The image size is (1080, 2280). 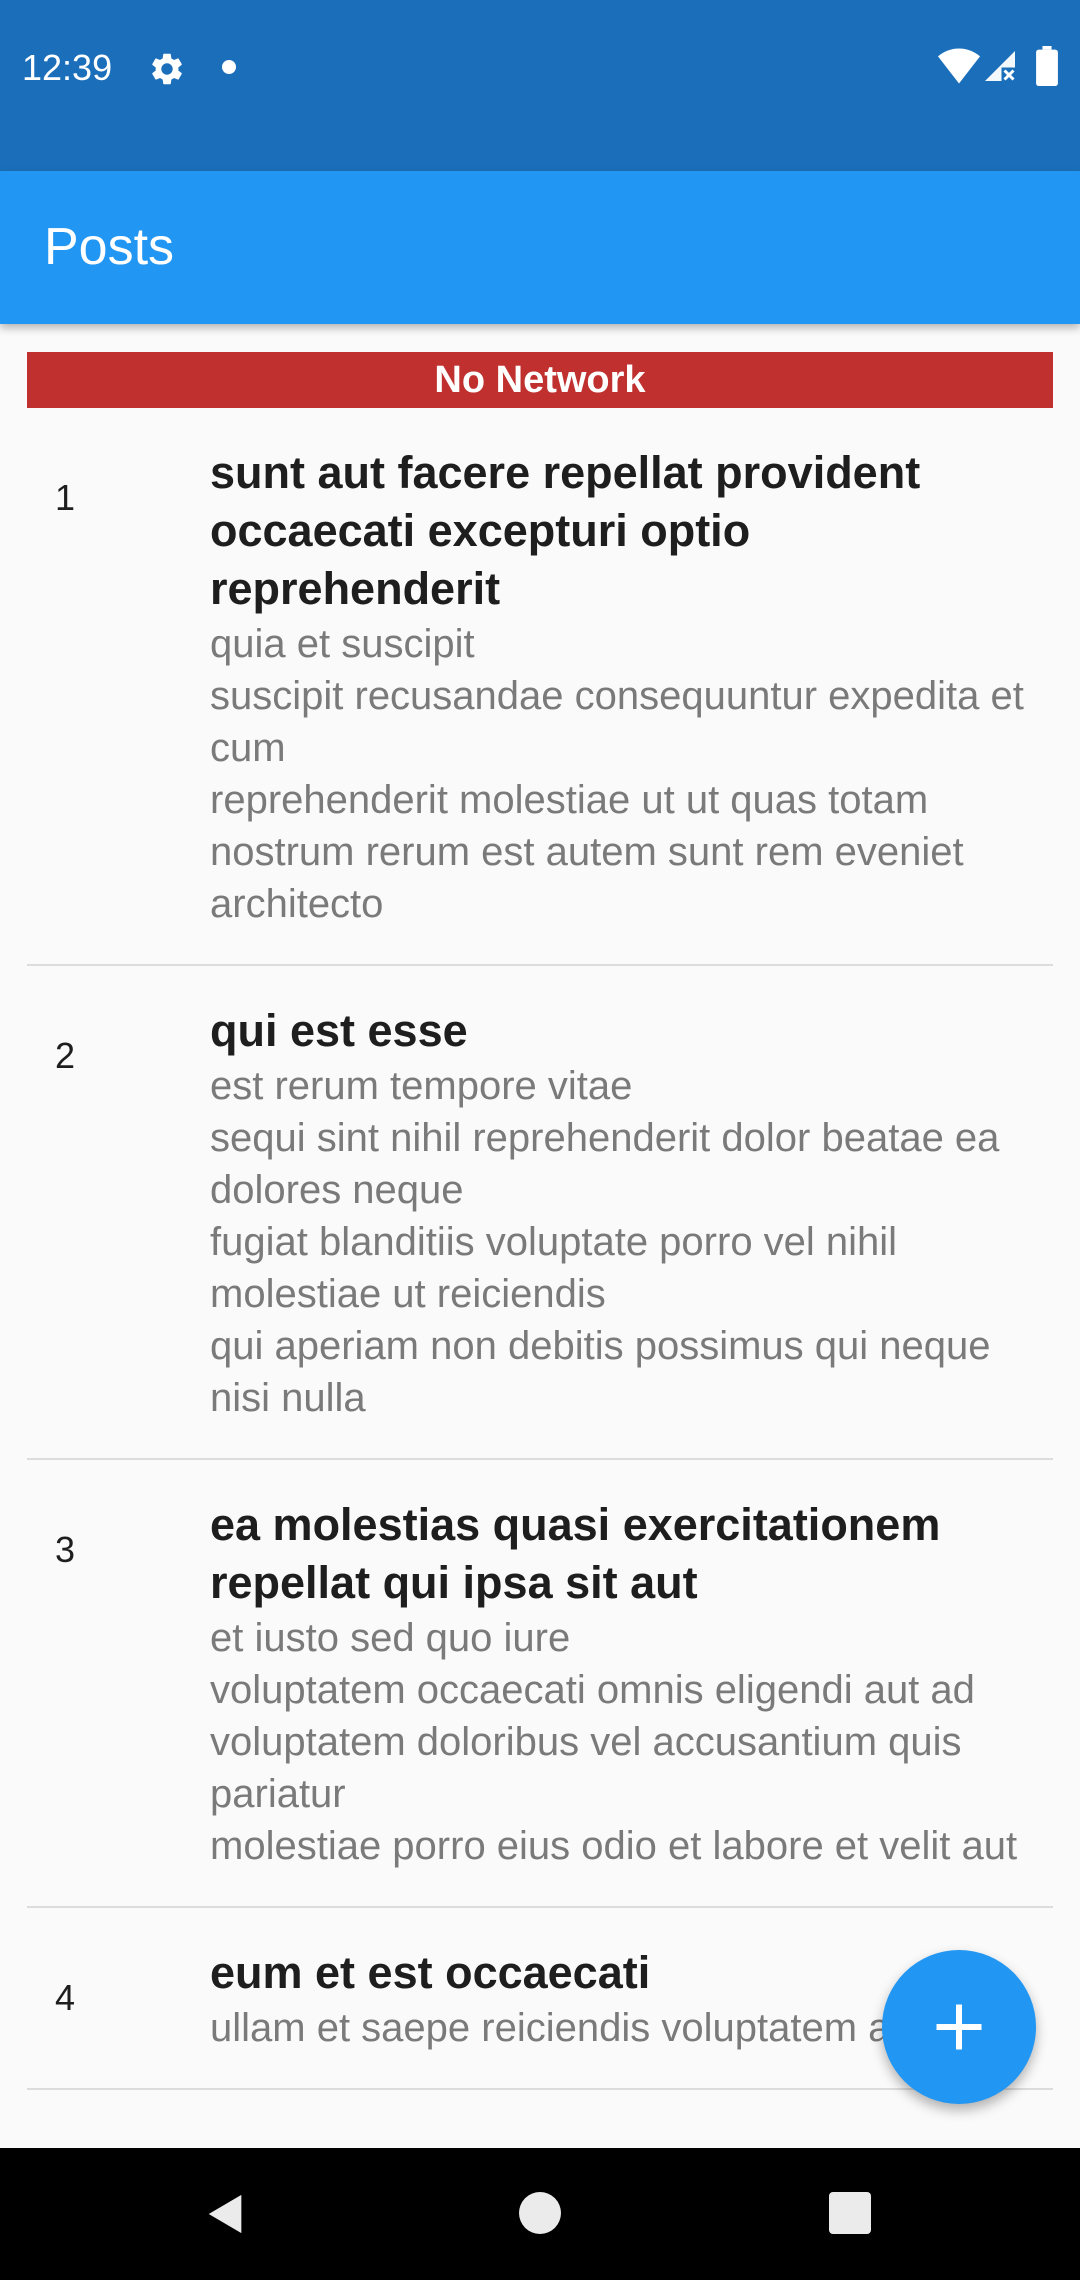 I want to click on status-time: 12:39, so click(x=67, y=67).